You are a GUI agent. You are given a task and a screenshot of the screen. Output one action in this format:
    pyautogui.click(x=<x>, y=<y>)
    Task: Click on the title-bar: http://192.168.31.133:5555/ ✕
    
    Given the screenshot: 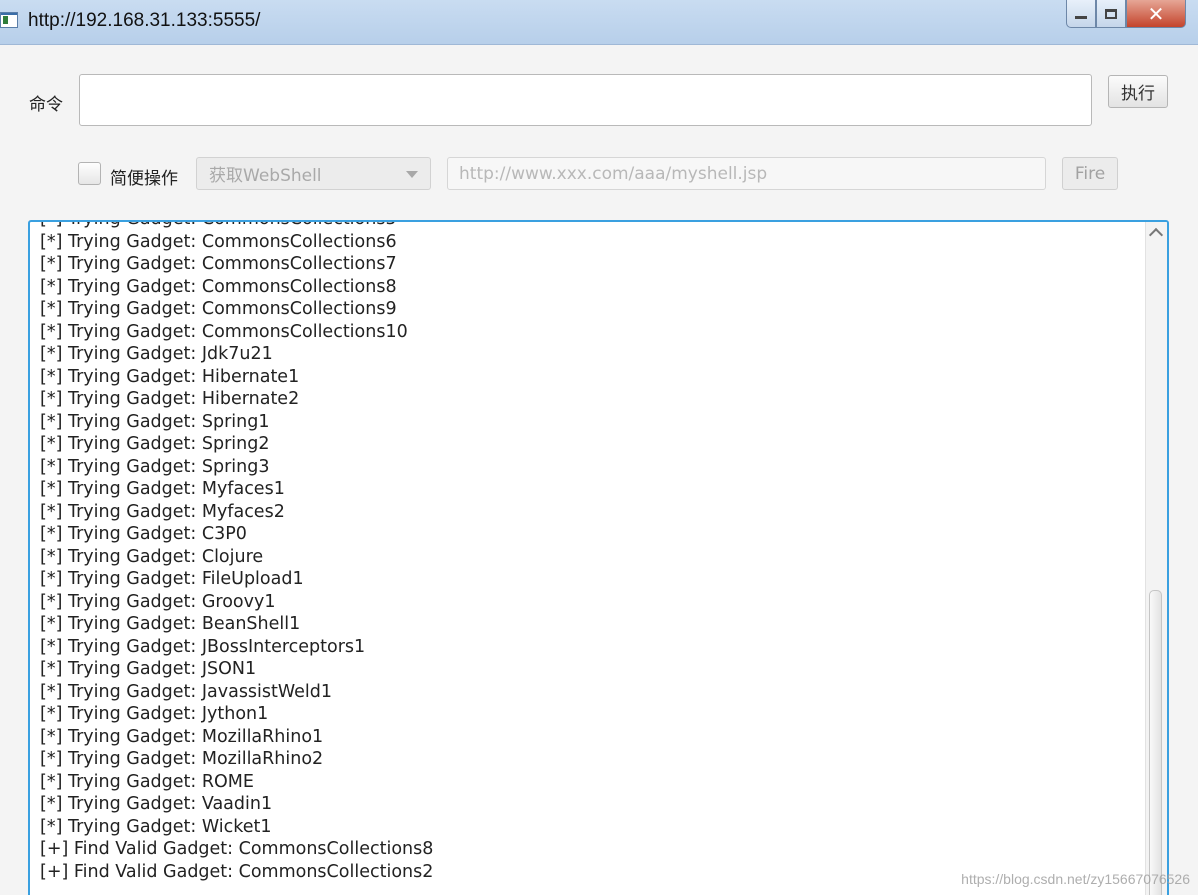 What is the action you would take?
    pyautogui.click(x=599, y=22)
    